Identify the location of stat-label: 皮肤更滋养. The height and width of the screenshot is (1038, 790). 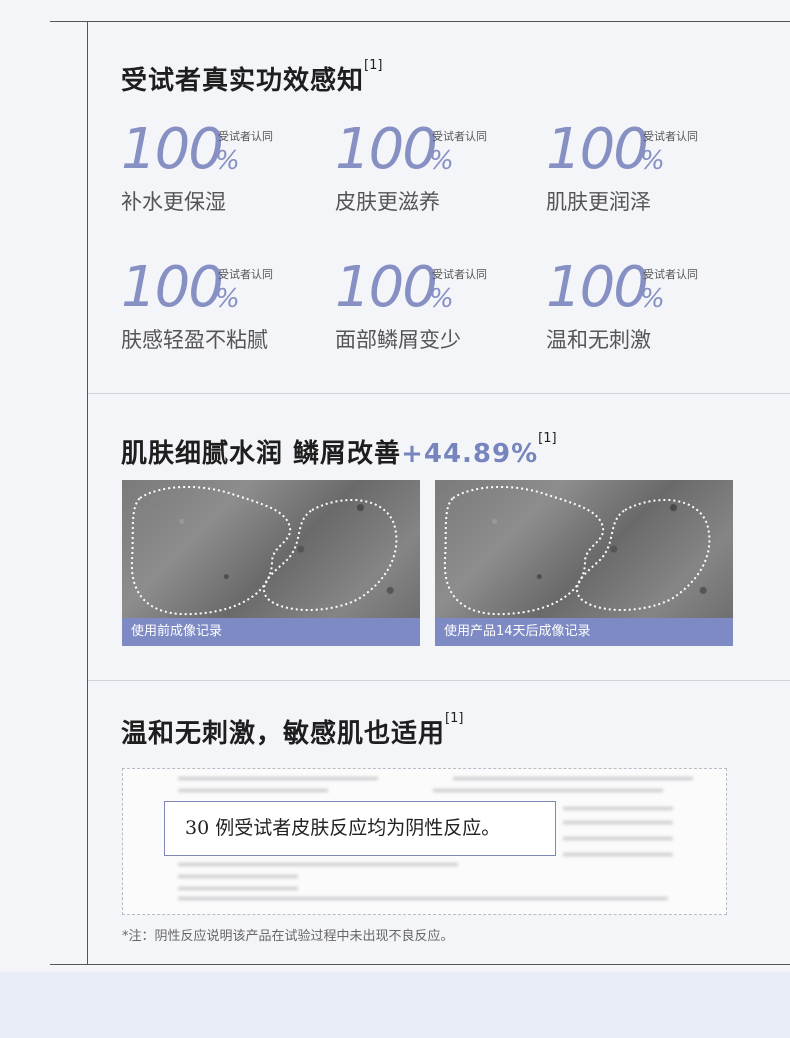
(387, 202).